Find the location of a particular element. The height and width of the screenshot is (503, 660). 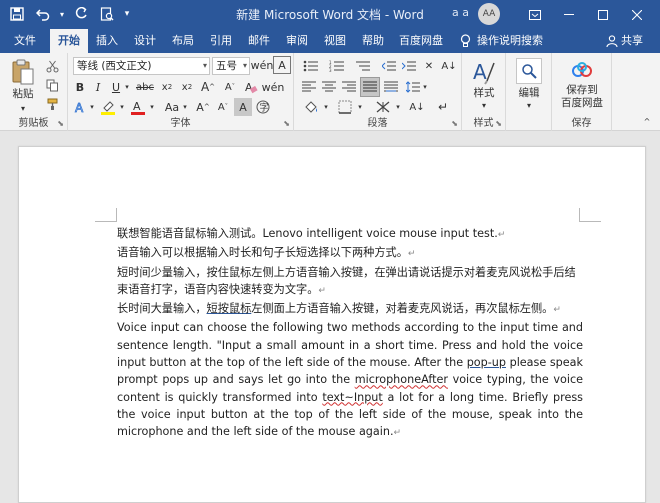

font-name-combo: 等线 (西文正文) ▾ is located at coordinates (141, 66).